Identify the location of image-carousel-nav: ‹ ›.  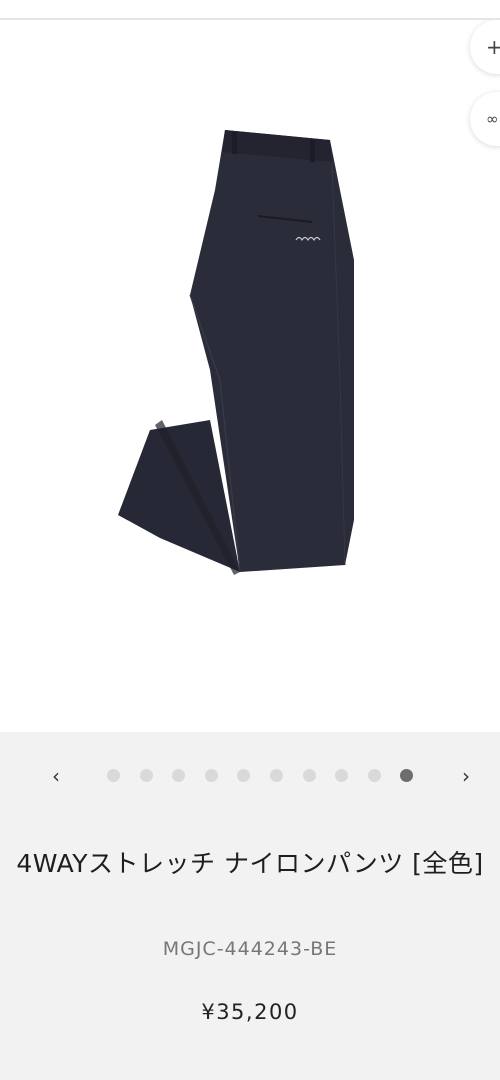
(250, 776).